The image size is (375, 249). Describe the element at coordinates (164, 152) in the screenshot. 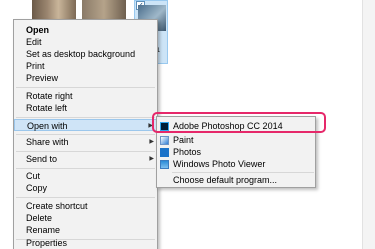

I see `photos-icon` at that location.